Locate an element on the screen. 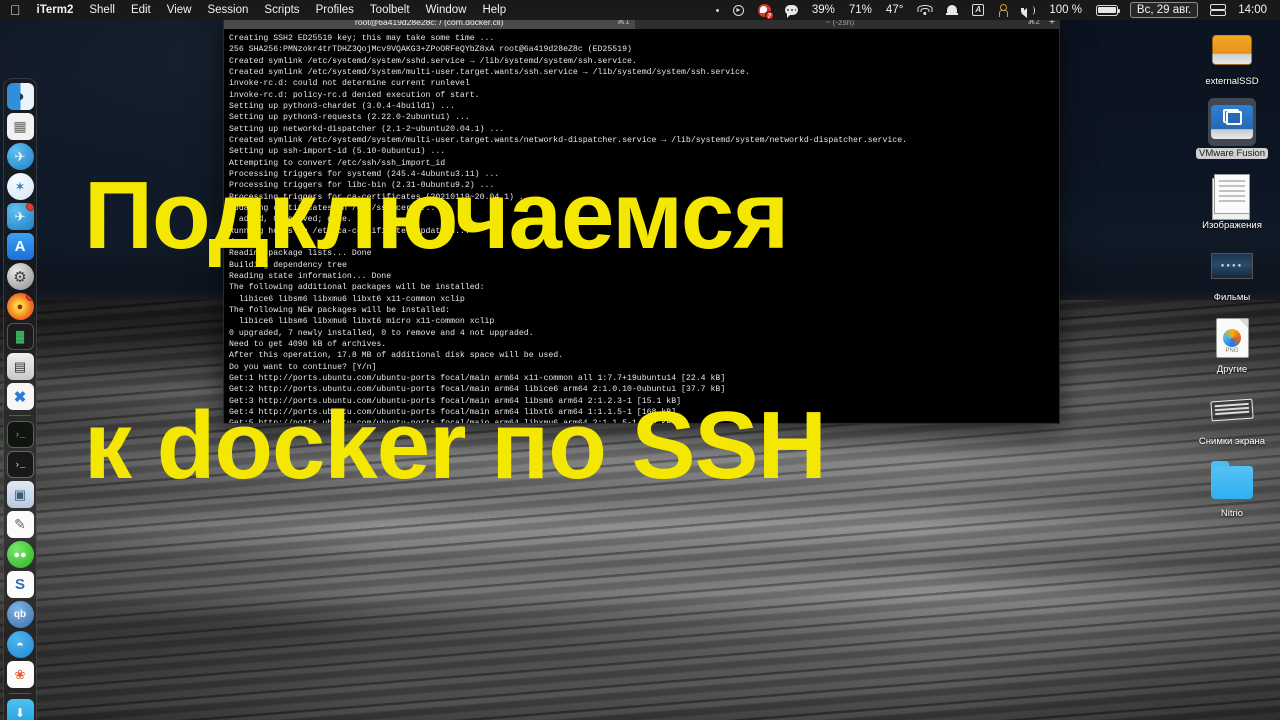  menu-bar-clock: 14:00 is located at coordinates (1252, 10).